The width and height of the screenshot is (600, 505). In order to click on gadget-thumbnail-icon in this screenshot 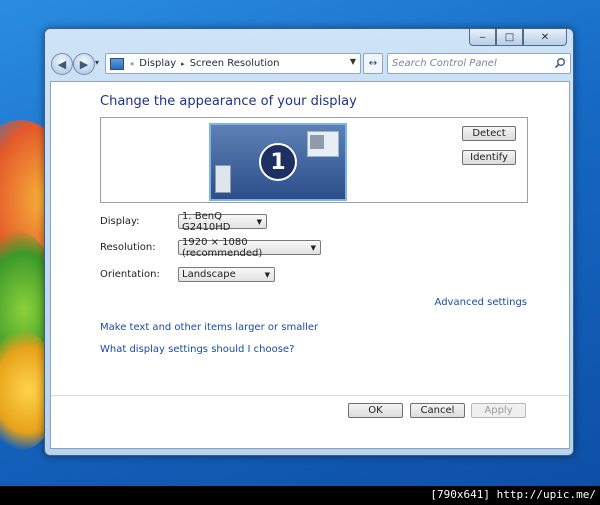, I will do `click(223, 179)`.